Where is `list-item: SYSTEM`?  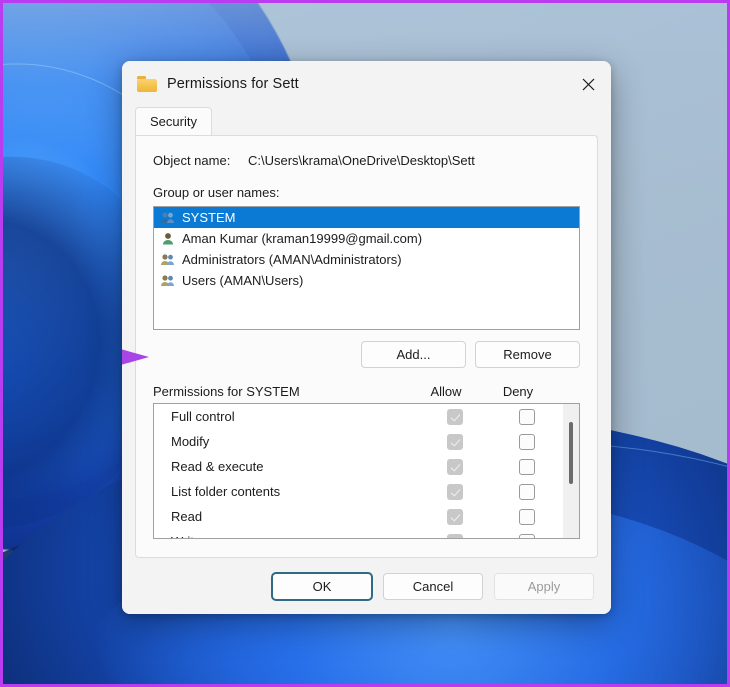 list-item: SYSTEM is located at coordinates (366, 217).